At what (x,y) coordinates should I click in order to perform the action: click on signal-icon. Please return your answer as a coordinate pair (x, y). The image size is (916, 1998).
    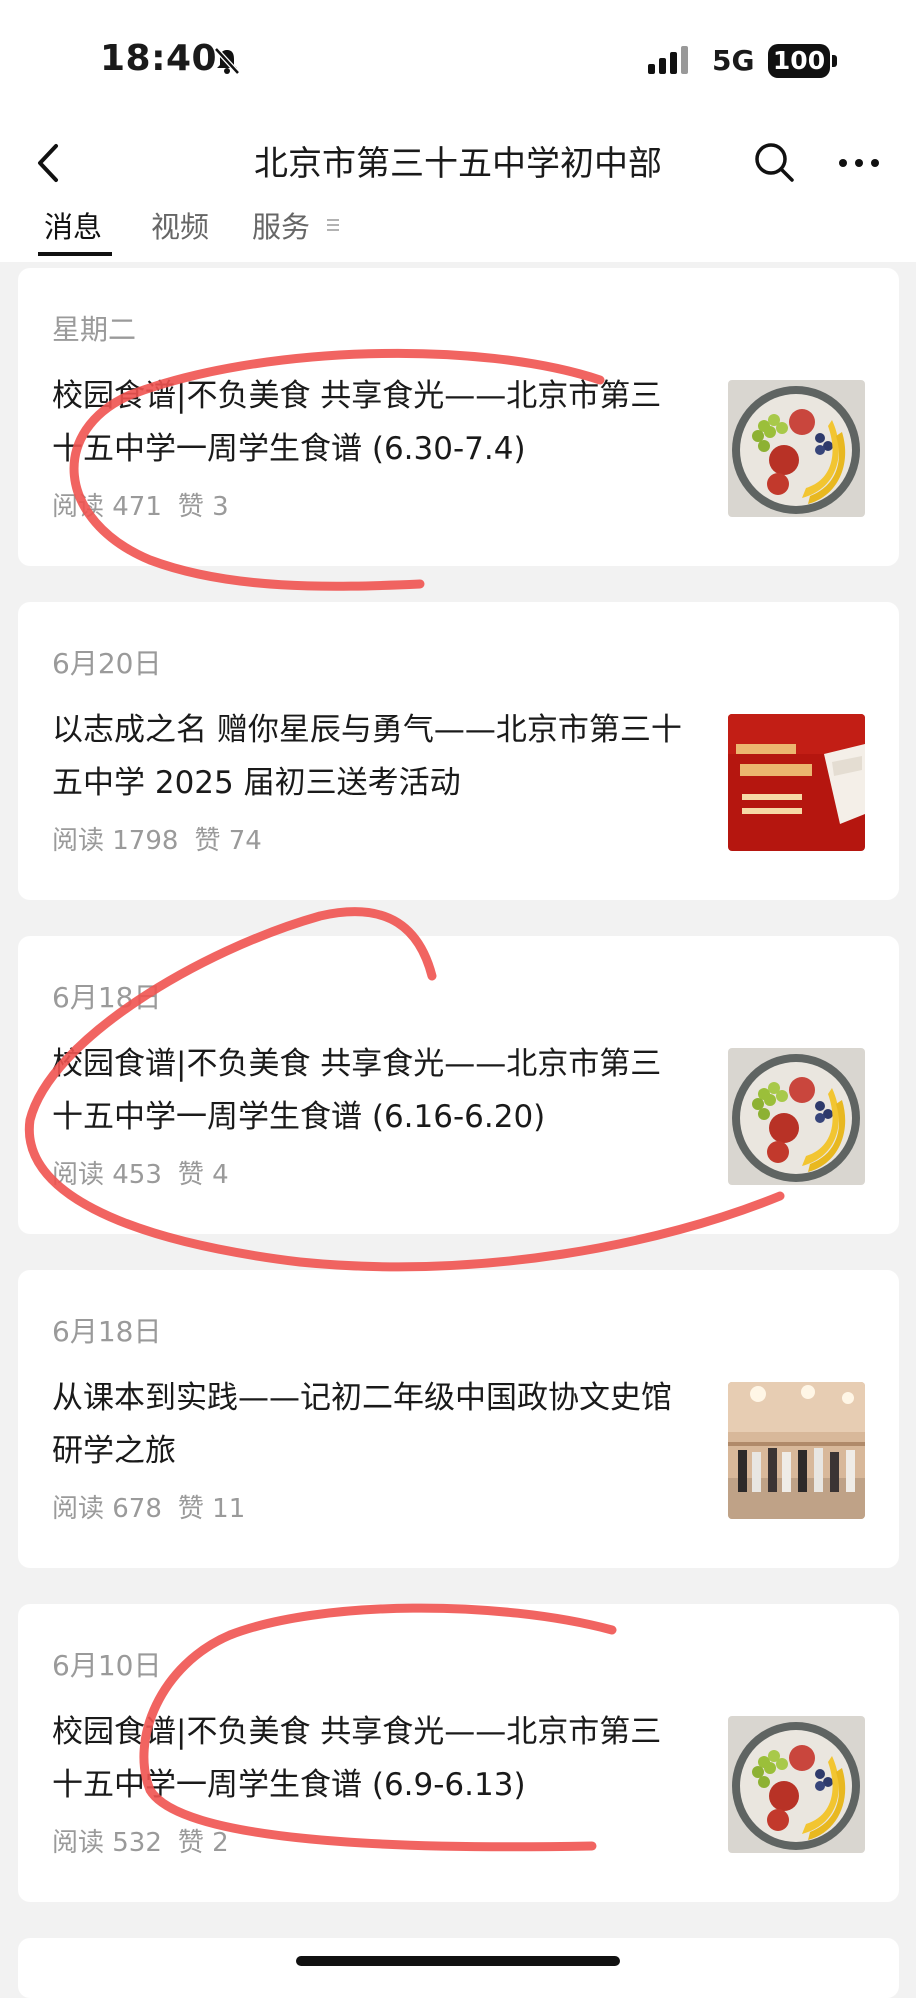
    Looking at the image, I should click on (670, 60).